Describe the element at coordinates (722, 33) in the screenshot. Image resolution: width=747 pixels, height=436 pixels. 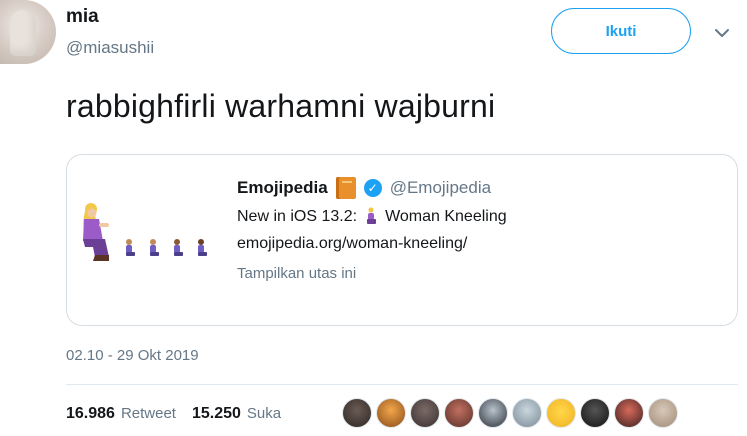
I see `chevron-down-icon` at that location.